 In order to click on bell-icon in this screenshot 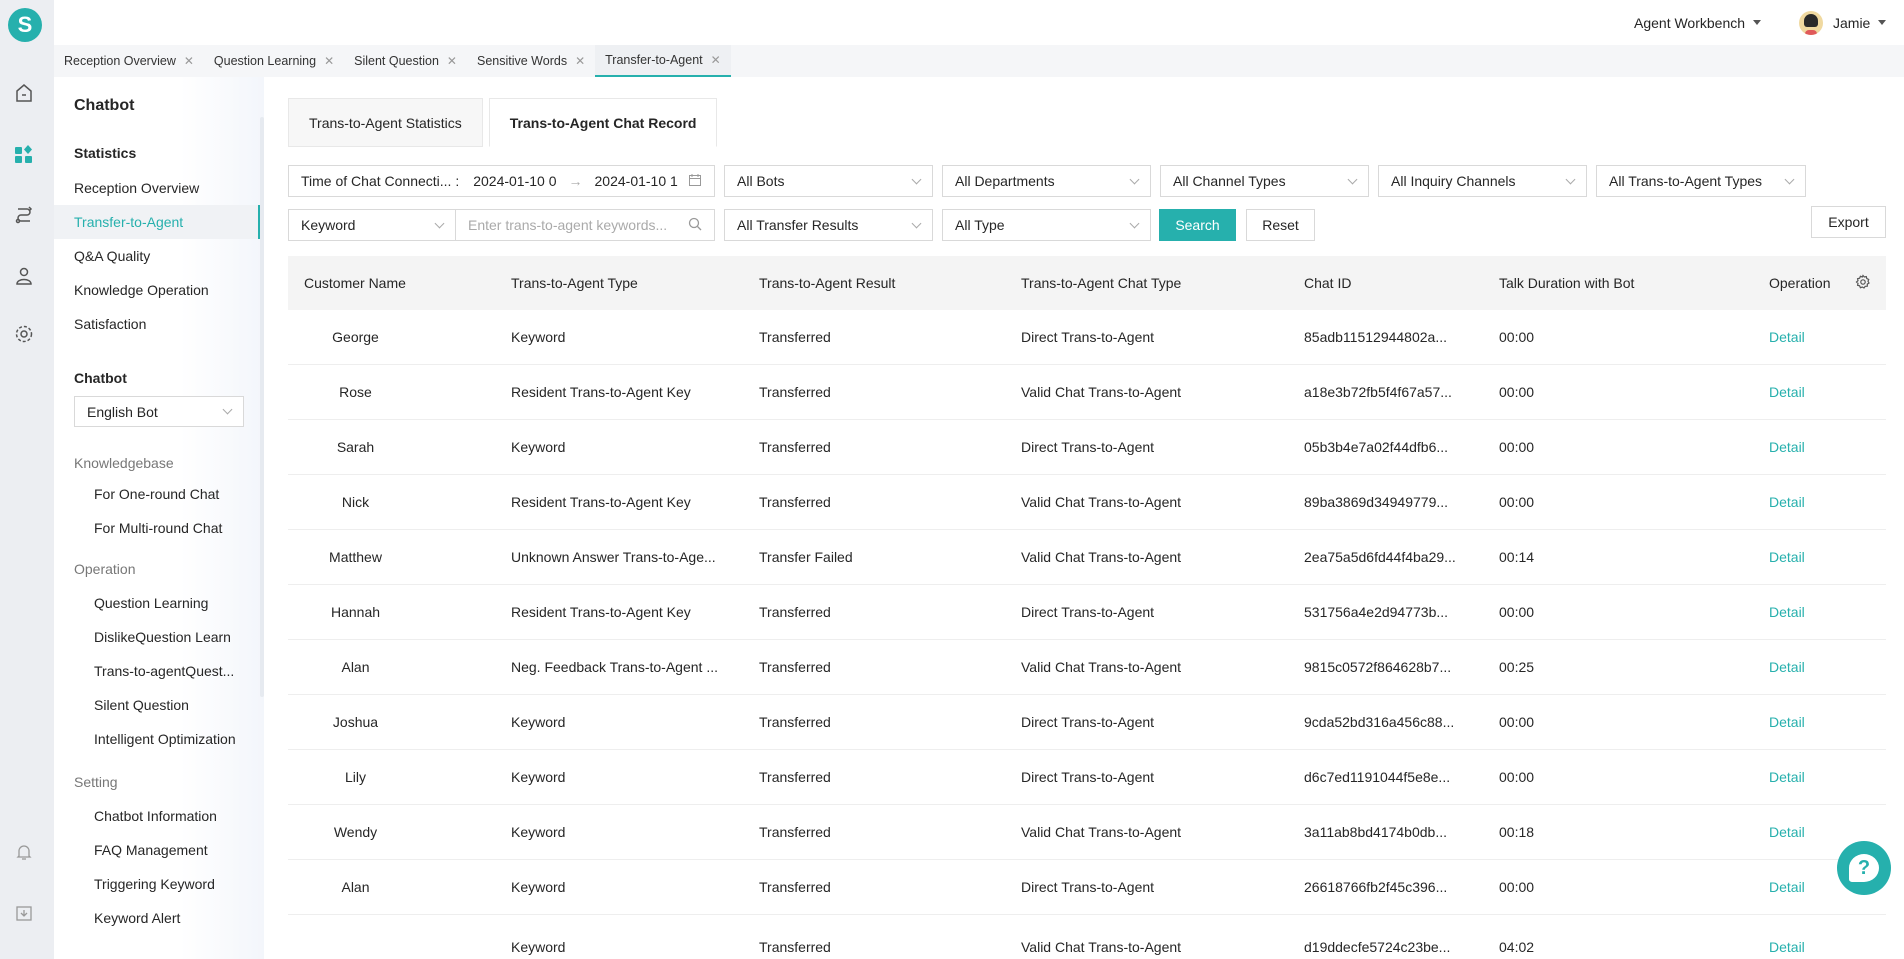, I will do `click(24, 852)`.